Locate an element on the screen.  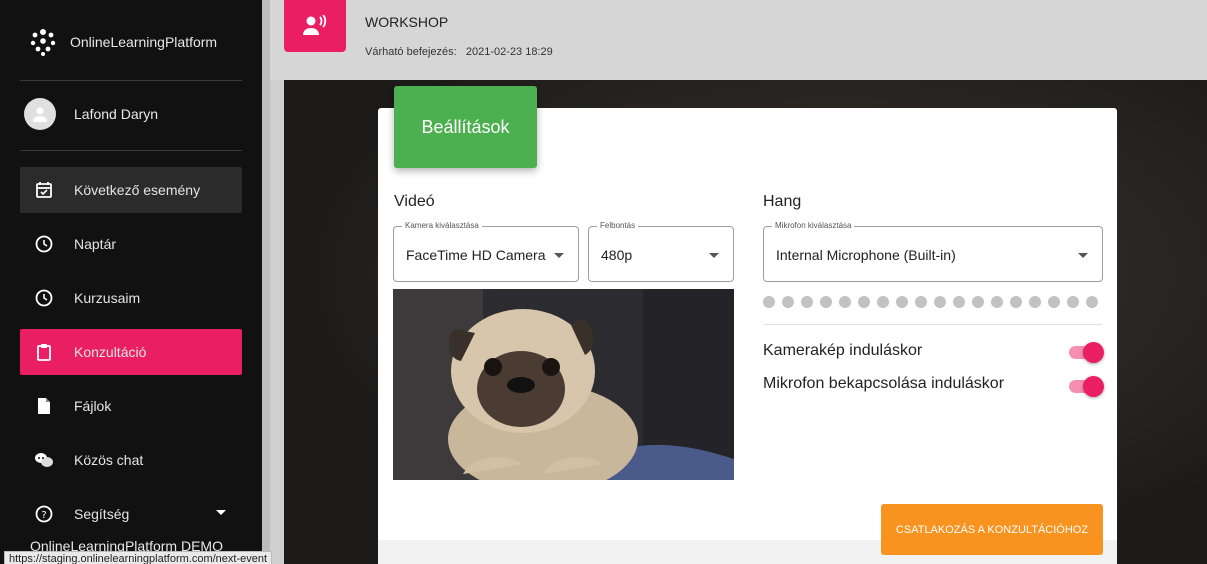
person-icon is located at coordinates (40, 114).